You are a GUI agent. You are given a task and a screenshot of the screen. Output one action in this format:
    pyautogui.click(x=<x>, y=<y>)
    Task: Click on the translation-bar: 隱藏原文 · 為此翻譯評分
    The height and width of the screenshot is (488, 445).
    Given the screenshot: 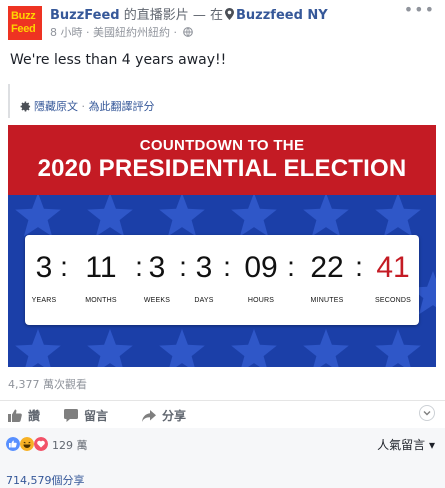 What is the action you would take?
    pyautogui.click(x=221, y=101)
    